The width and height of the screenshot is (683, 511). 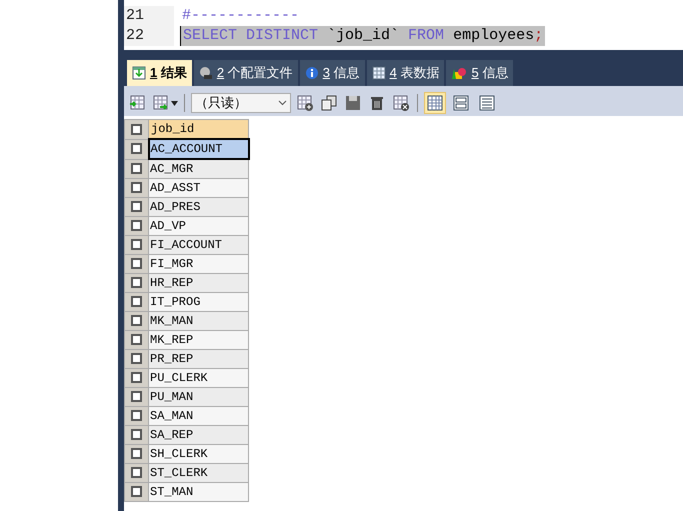 What do you see at coordinates (480, 73) in the screenshot?
I see `result-tab: 5 信息` at bounding box center [480, 73].